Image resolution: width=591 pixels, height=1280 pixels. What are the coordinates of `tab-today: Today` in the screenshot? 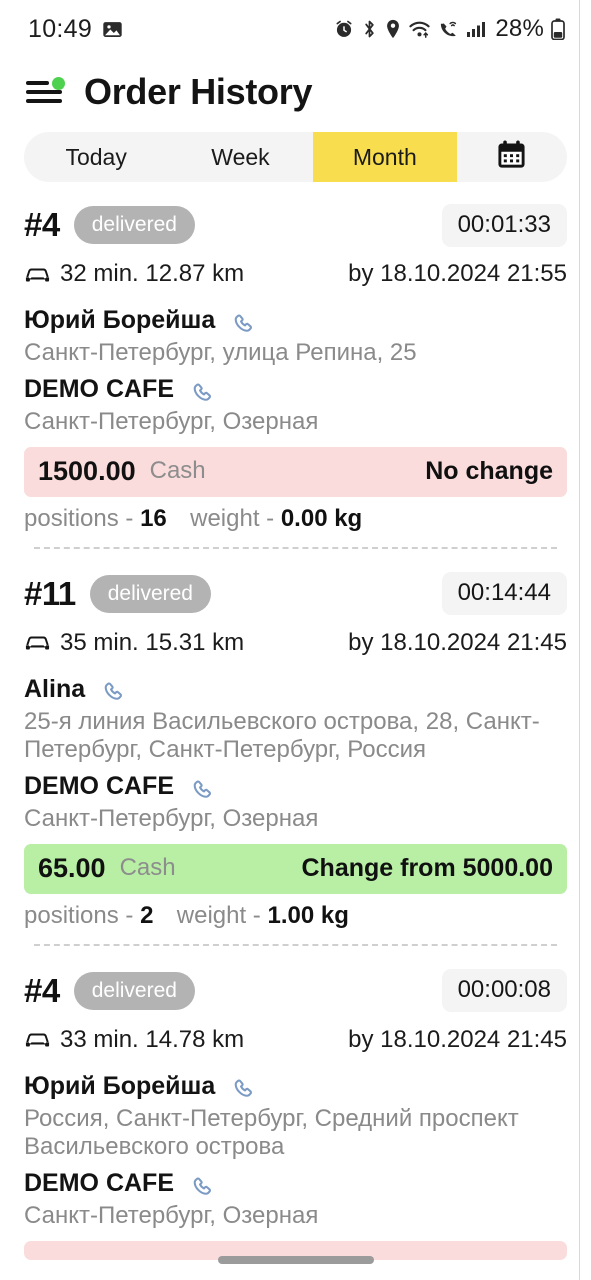 It's located at (96, 157).